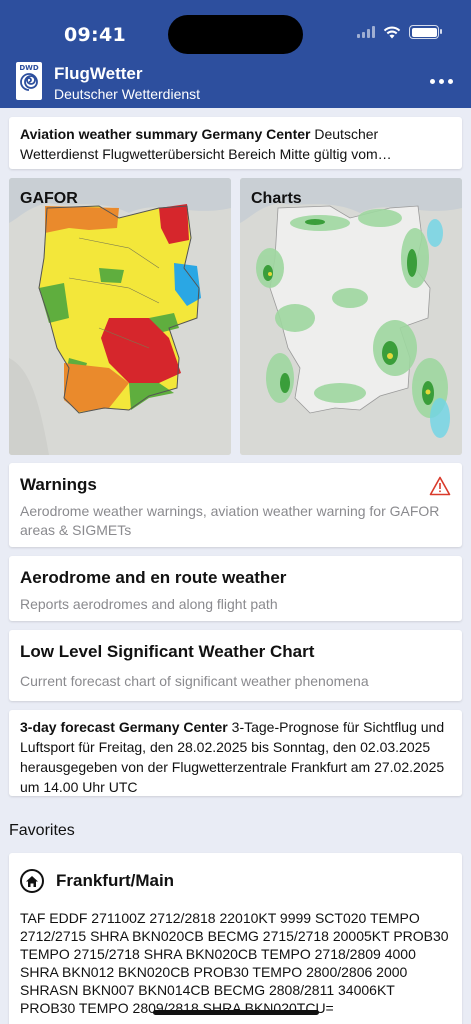  I want to click on gafor-map-tile: GAFOR, so click(120, 316).